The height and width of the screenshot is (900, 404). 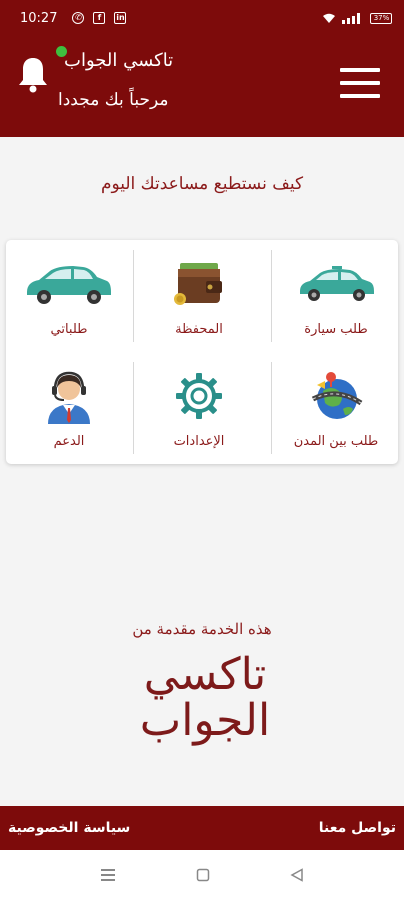 What do you see at coordinates (336, 302) in the screenshot?
I see `tile-request-car: طلب سيارة` at bounding box center [336, 302].